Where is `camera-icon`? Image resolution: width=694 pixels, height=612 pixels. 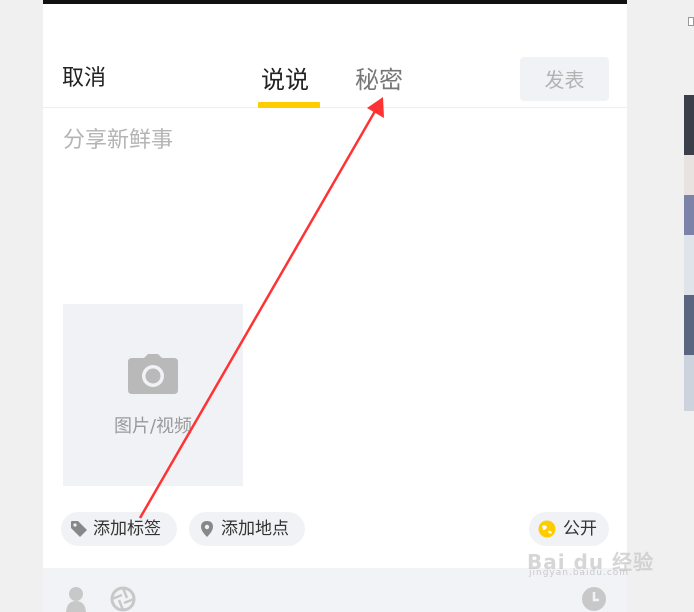
camera-icon is located at coordinates (153, 374).